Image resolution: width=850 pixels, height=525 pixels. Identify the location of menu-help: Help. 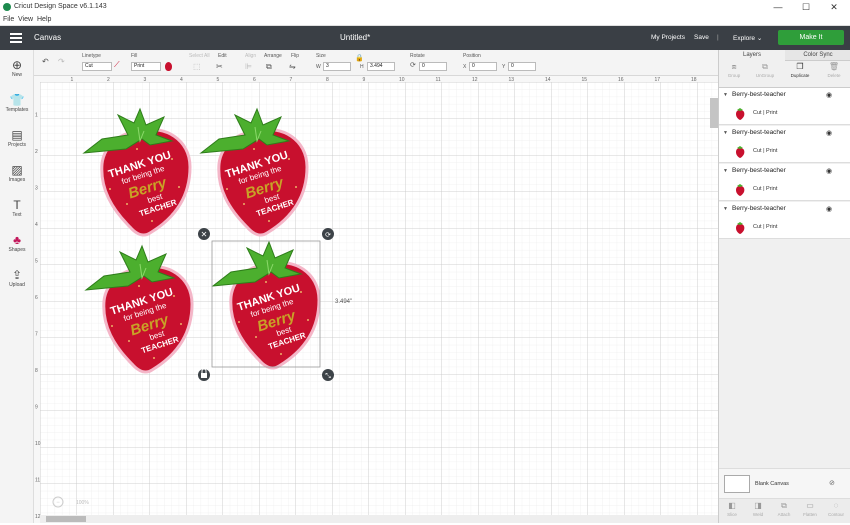
(44, 19).